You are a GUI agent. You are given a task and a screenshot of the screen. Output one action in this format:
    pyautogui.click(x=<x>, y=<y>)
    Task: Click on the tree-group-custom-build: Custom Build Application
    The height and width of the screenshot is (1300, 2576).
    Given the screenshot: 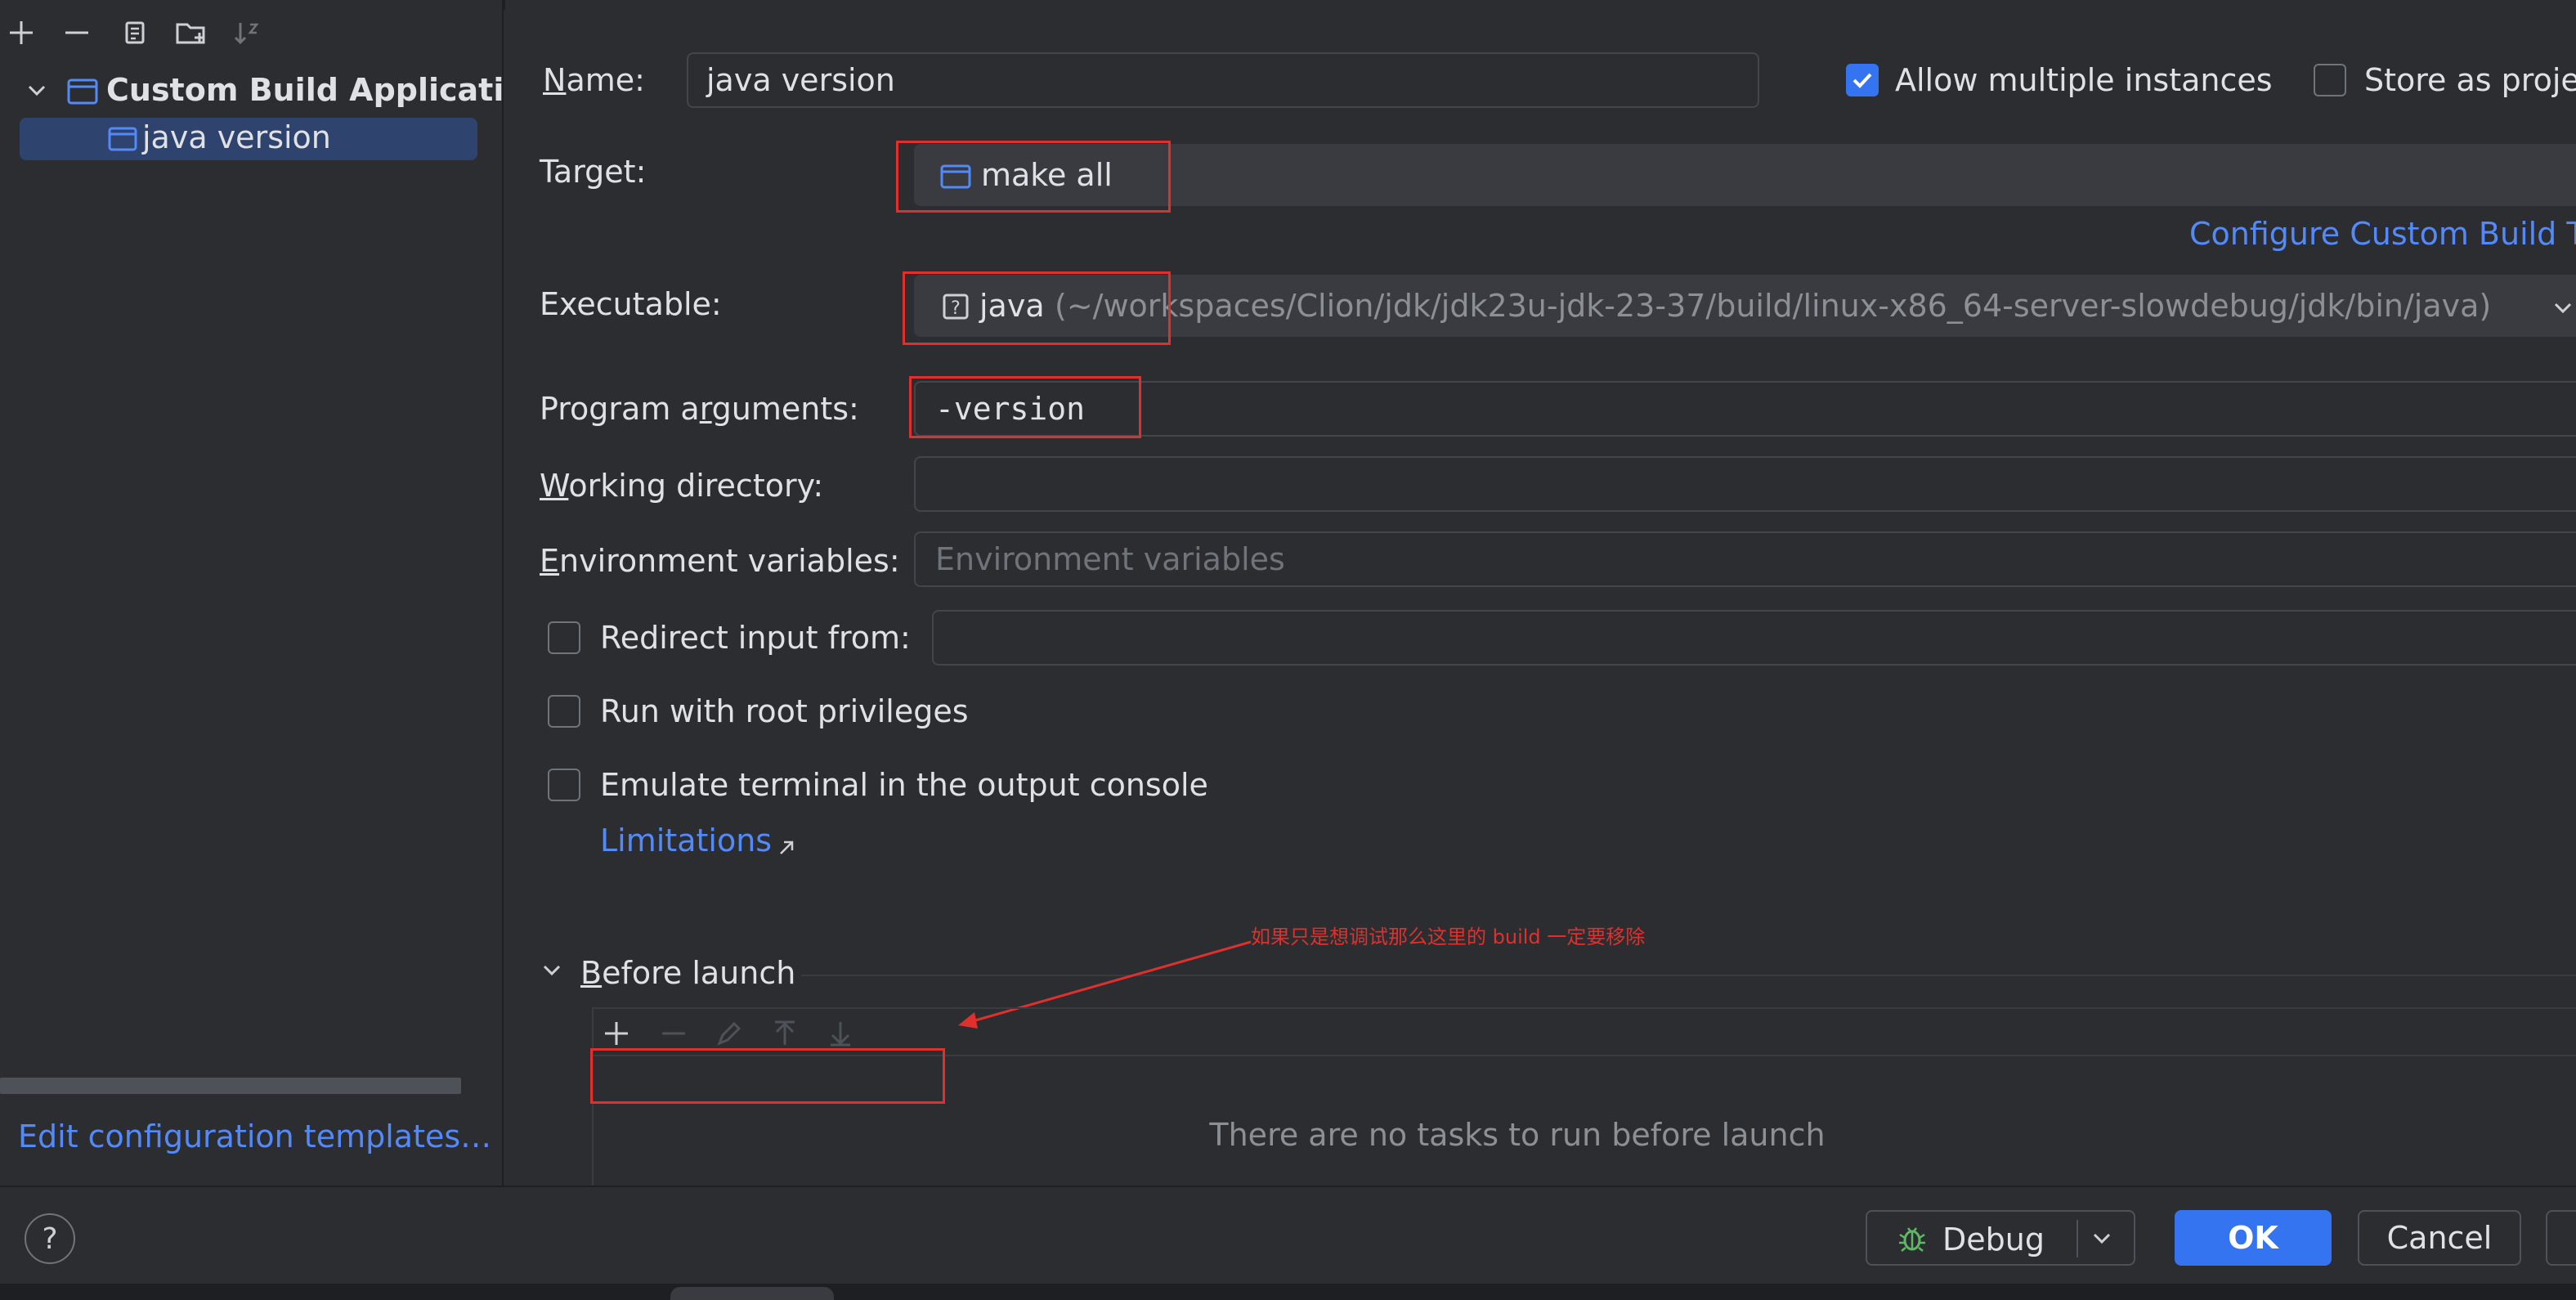 What is the action you would take?
    pyautogui.click(x=265, y=92)
    